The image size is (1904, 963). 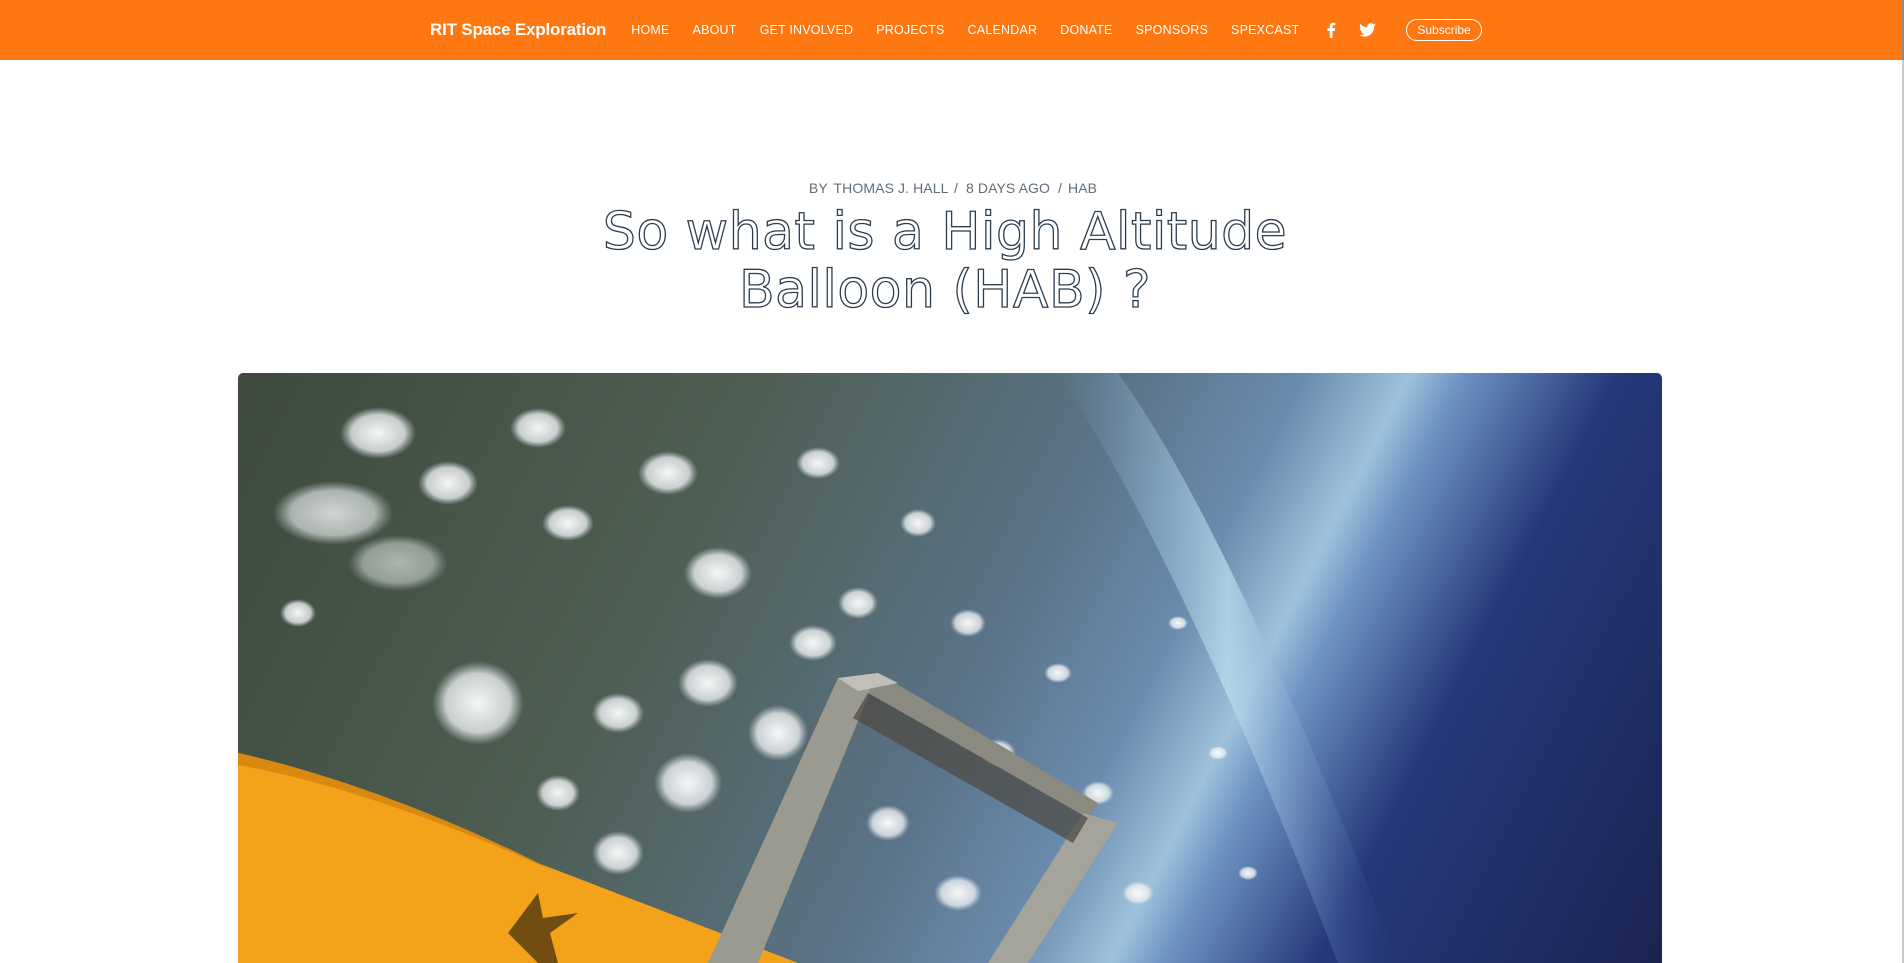 What do you see at coordinates (1086, 30) in the screenshot?
I see `nav-item-donate: DONATE` at bounding box center [1086, 30].